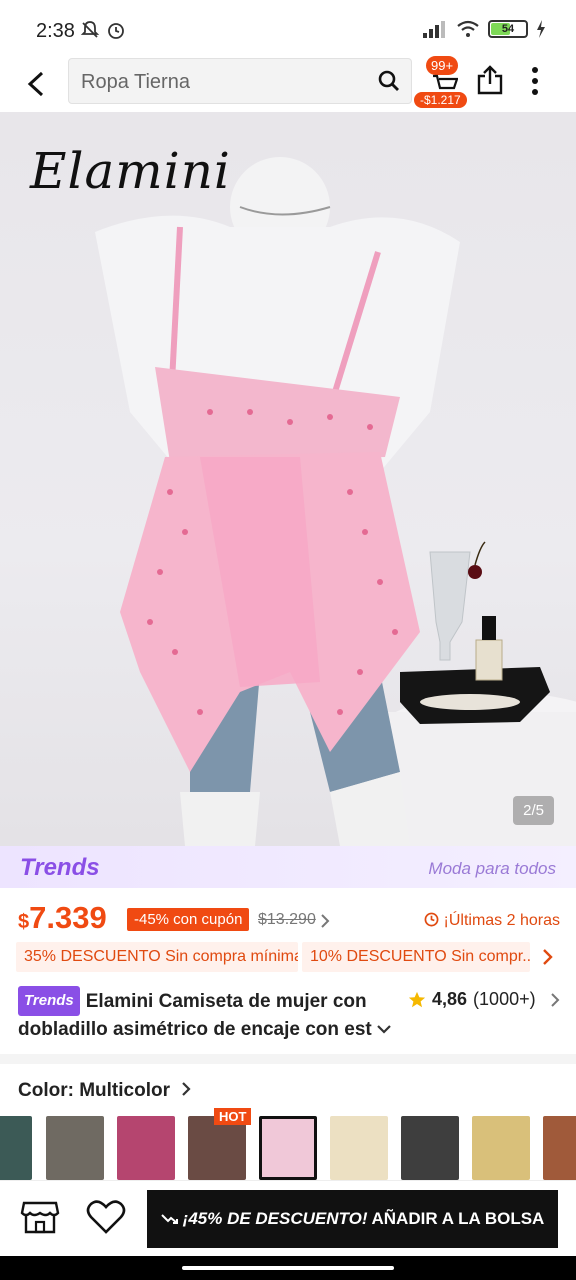 The height and width of the screenshot is (1280, 576). Describe the element at coordinates (116, 31) in the screenshot. I see `alarm-icon` at that location.